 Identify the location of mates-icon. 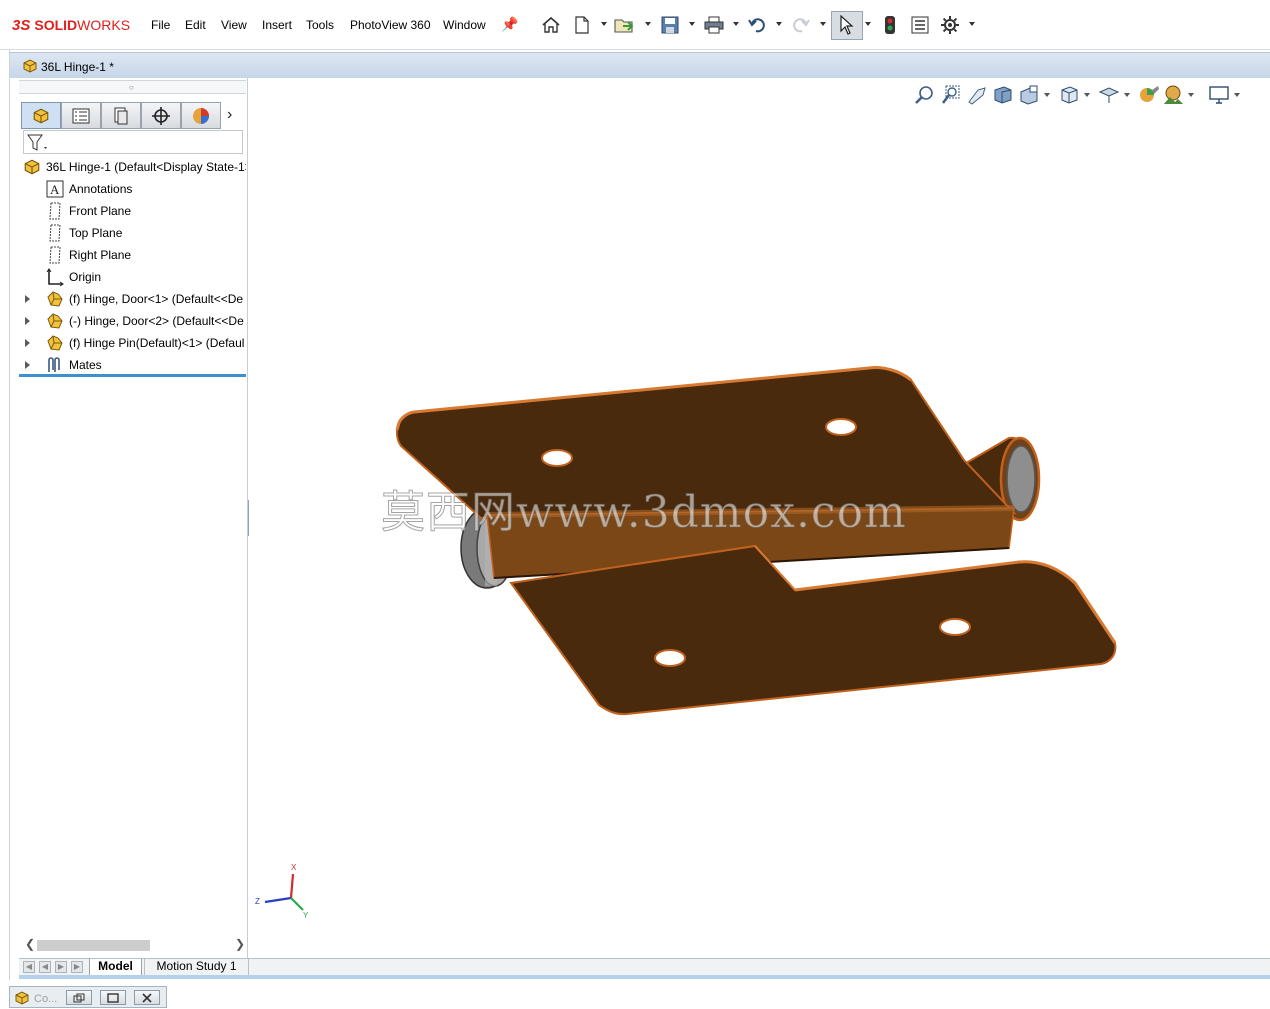
(54, 364).